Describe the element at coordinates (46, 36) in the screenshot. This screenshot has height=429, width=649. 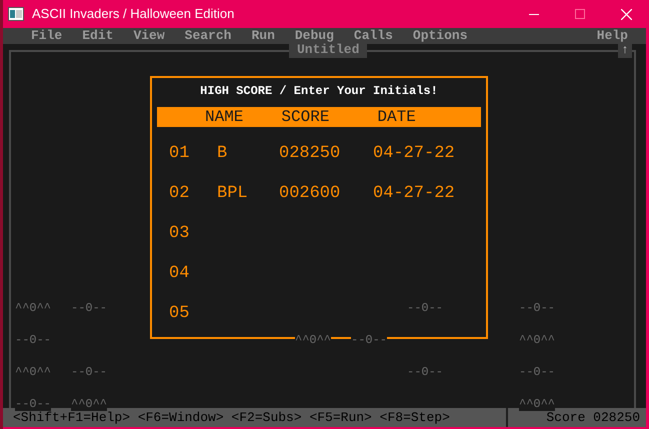
I see `menu-item: File` at that location.